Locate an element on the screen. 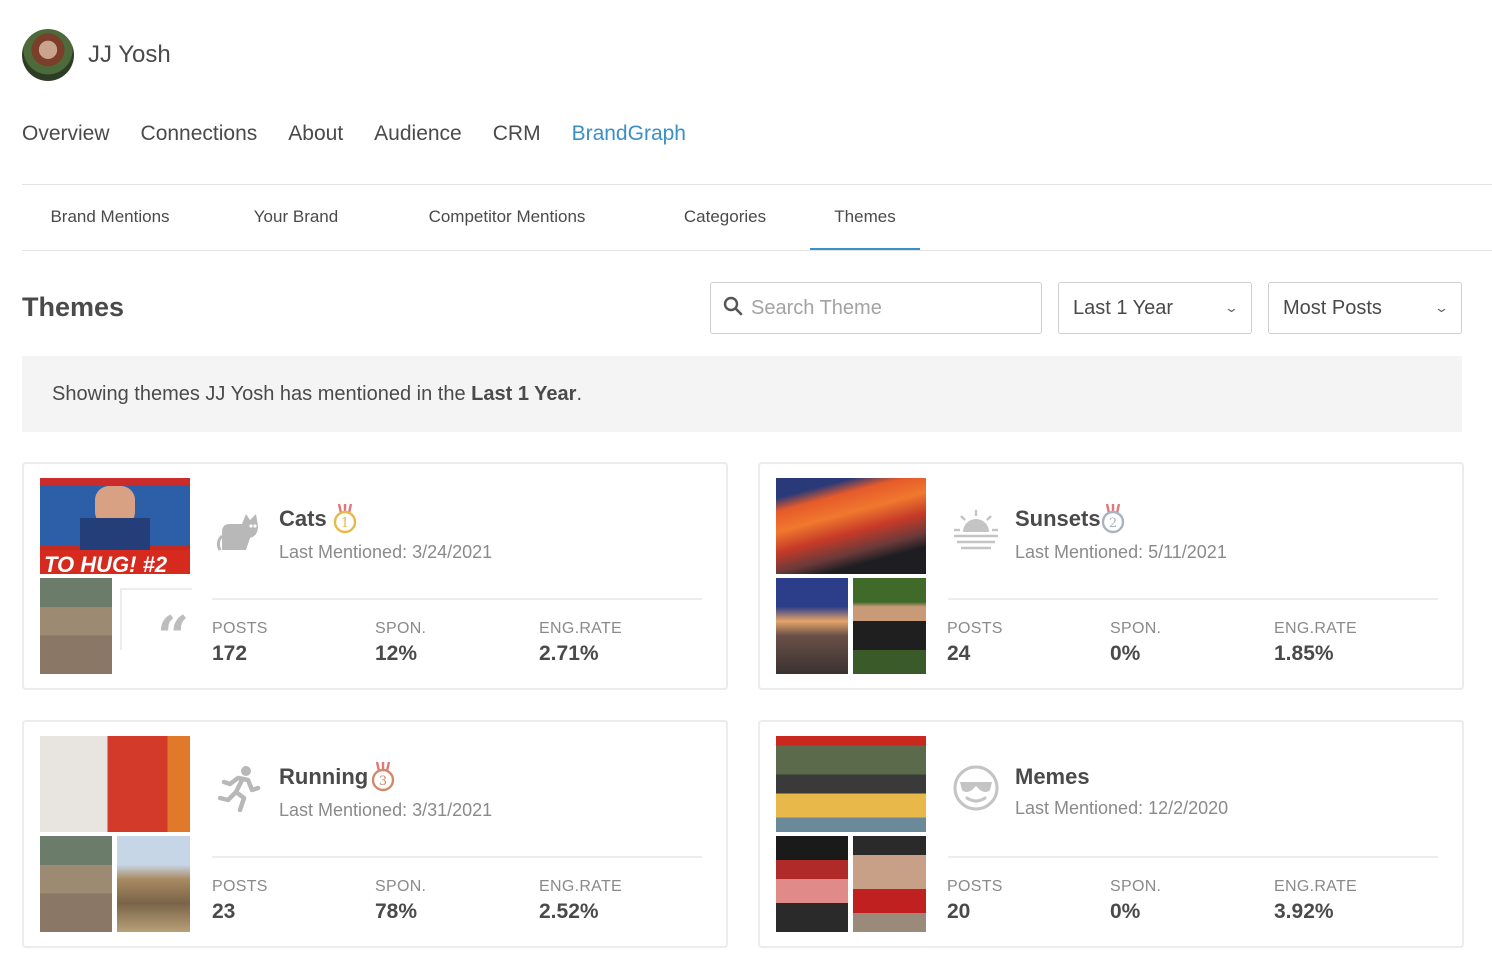 This screenshot has width=1492, height=970. stat-posts: POSTS 172 is located at coordinates (240, 643).